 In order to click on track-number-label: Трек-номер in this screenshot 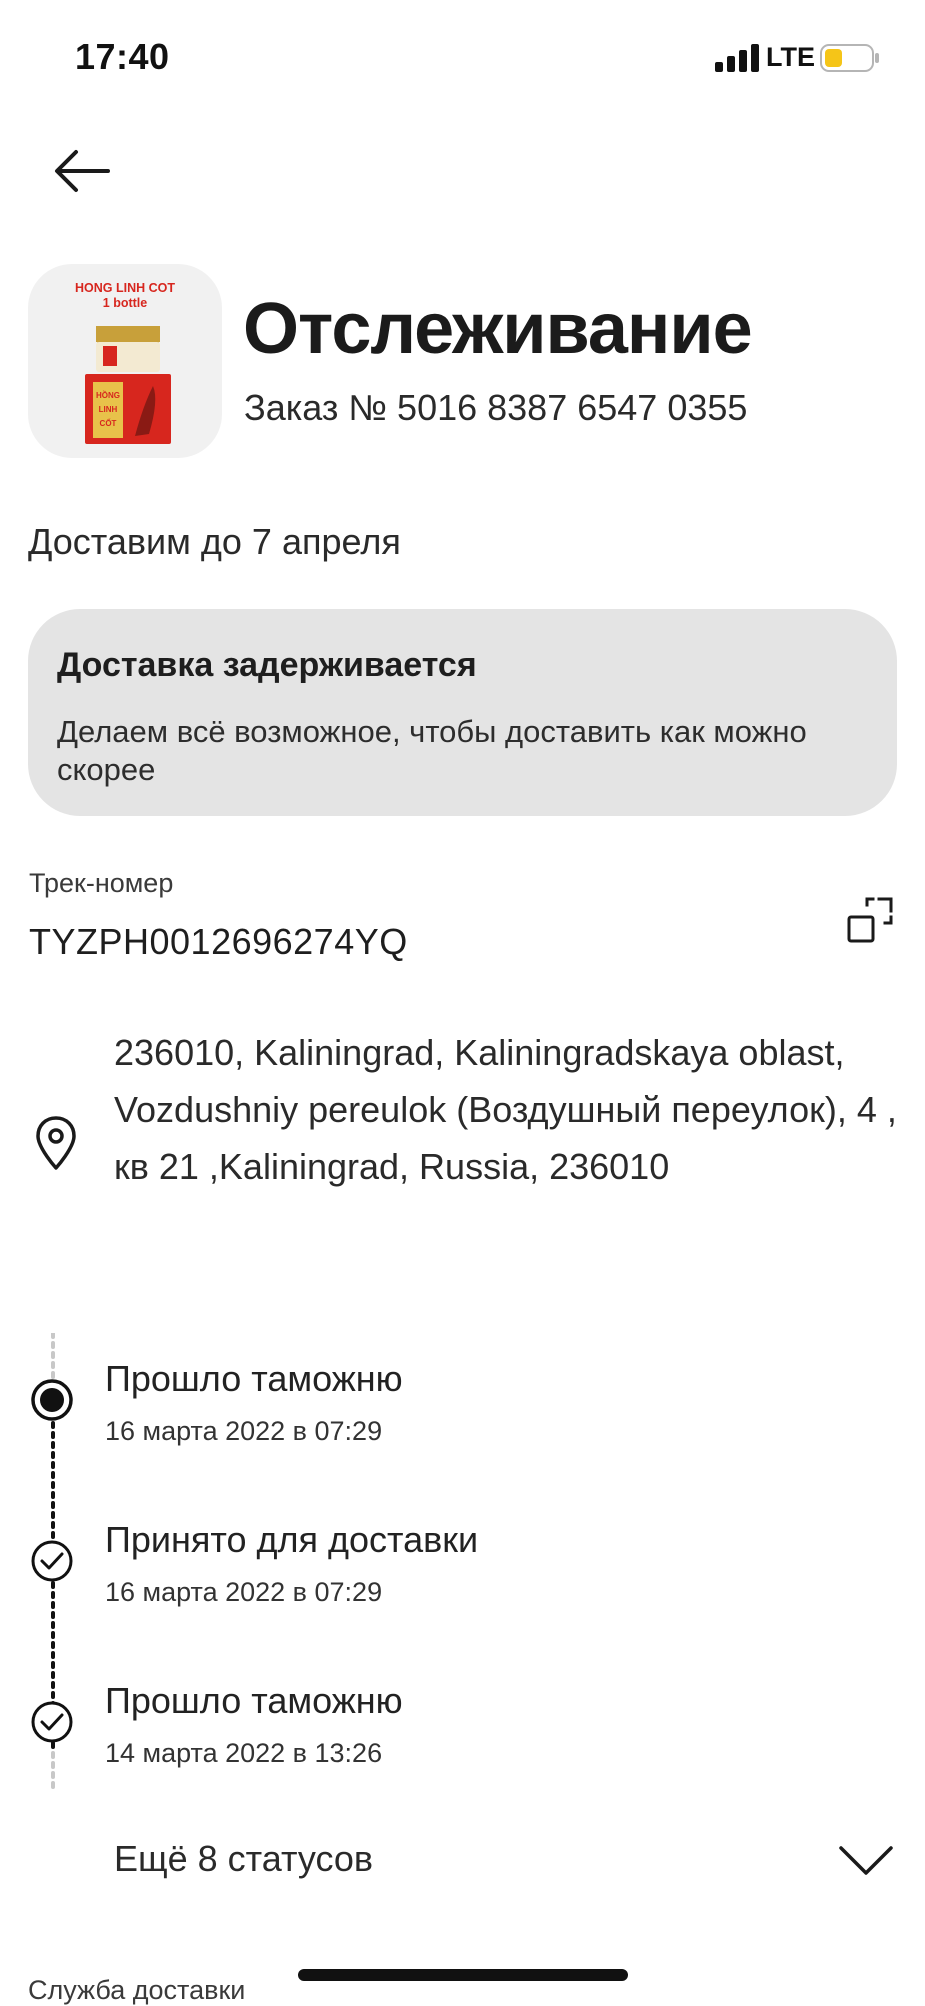, I will do `click(101, 883)`.